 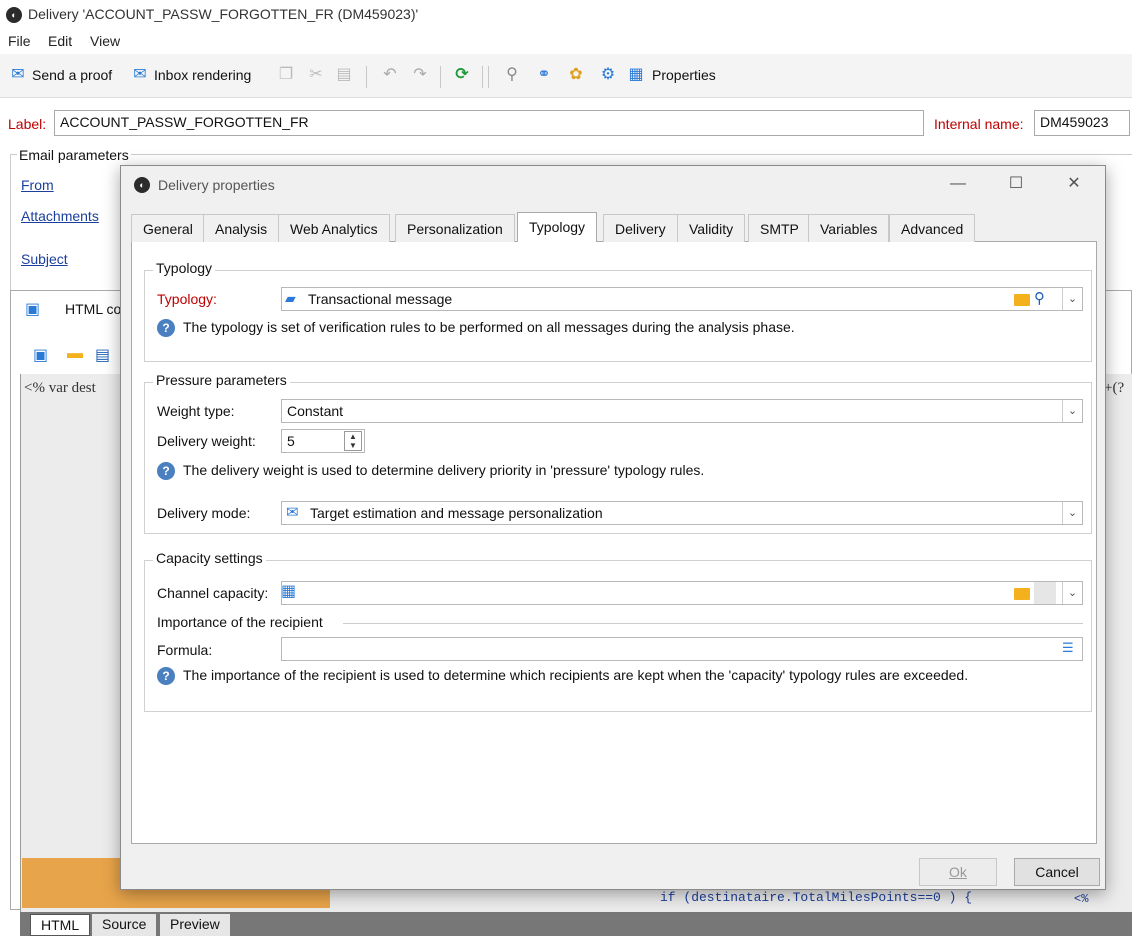 I want to click on cut-icon: ✂, so click(x=316, y=75).